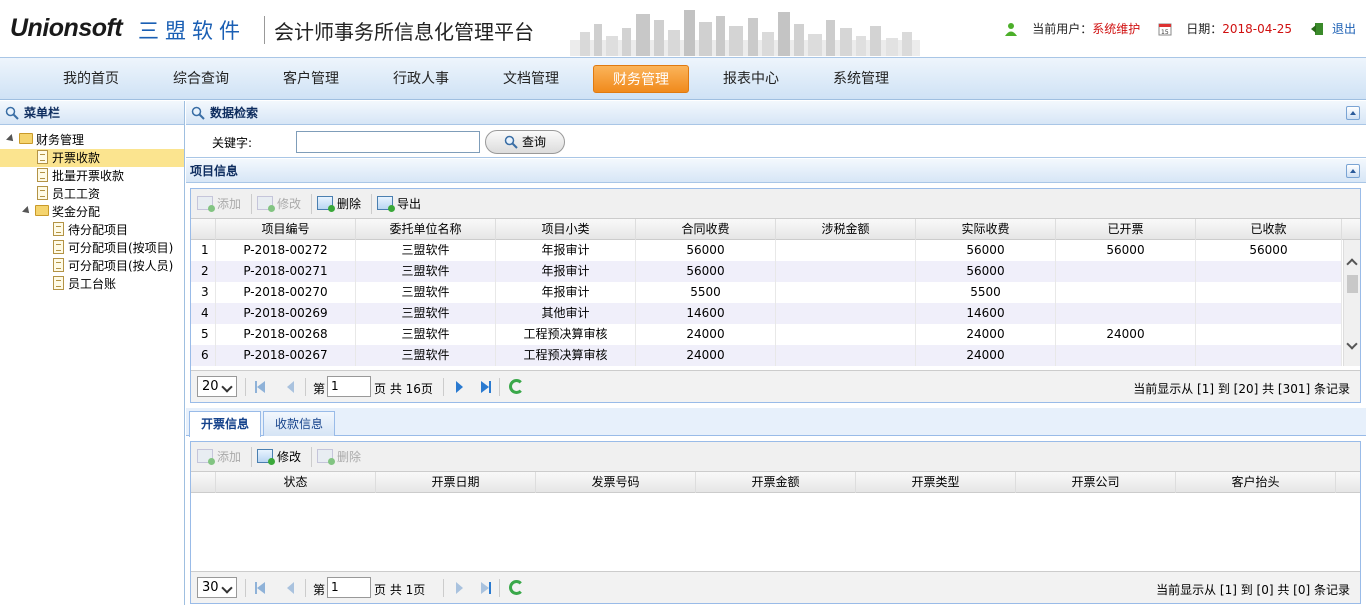 Image resolution: width=1366 pixels, height=605 pixels. I want to click on add-button: 添加, so click(219, 204).